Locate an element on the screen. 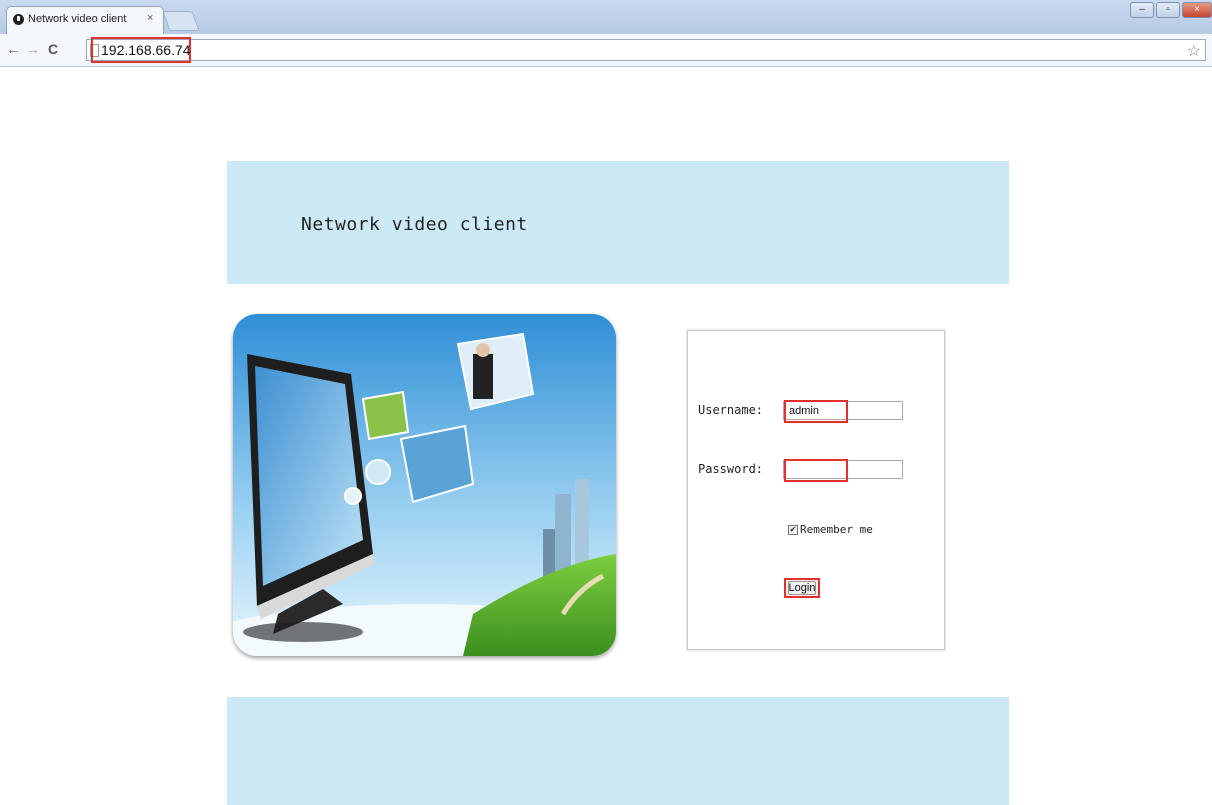  footer-banner is located at coordinates (618, 751).